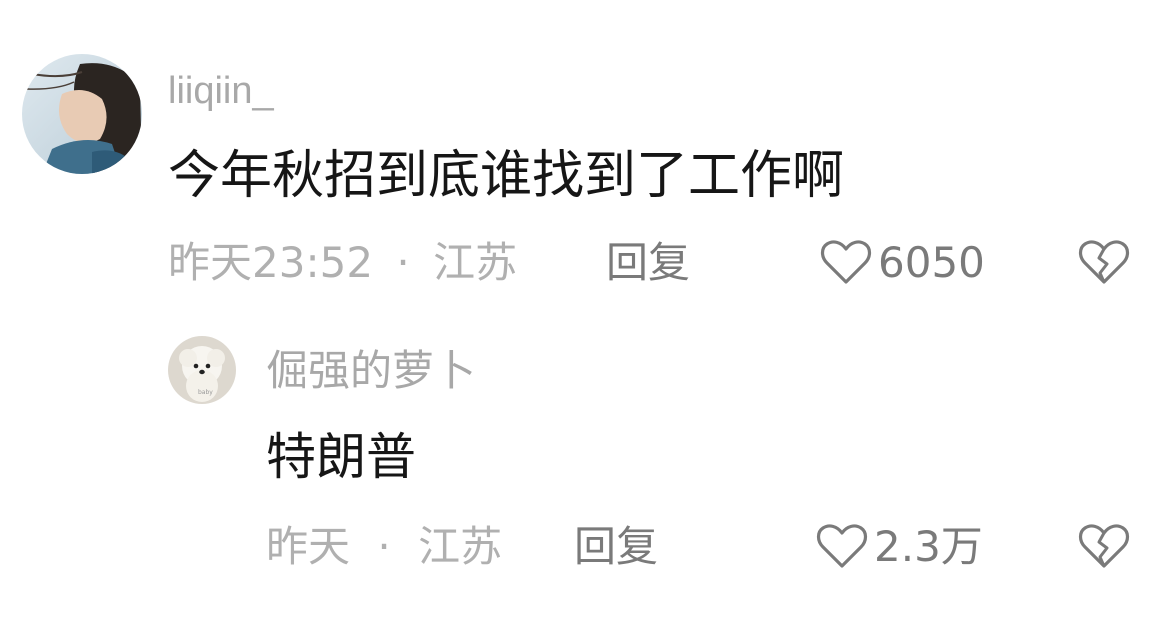  I want to click on avatar: baby, so click(202, 370).